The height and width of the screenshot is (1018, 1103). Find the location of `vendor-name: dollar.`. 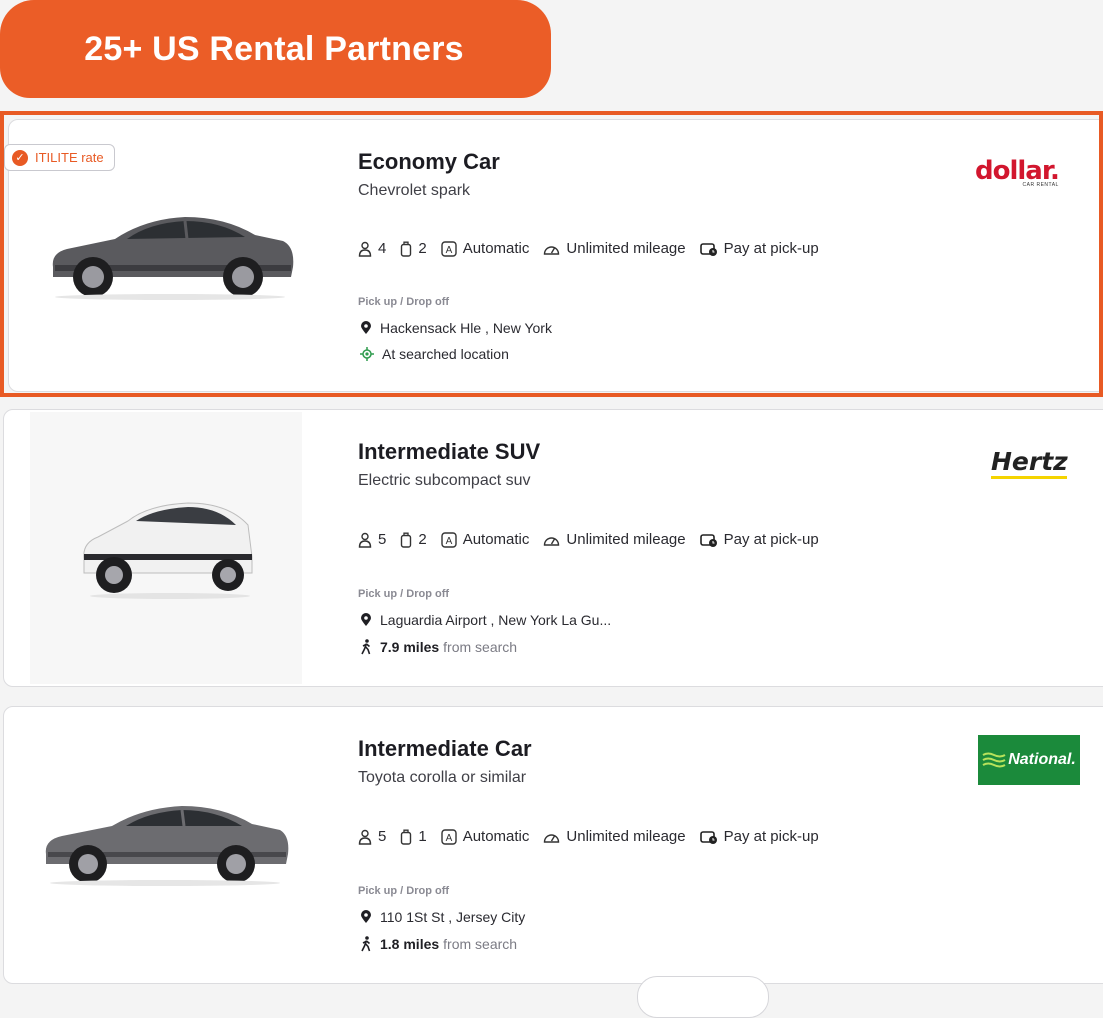

vendor-name: dollar. is located at coordinates (1017, 171).